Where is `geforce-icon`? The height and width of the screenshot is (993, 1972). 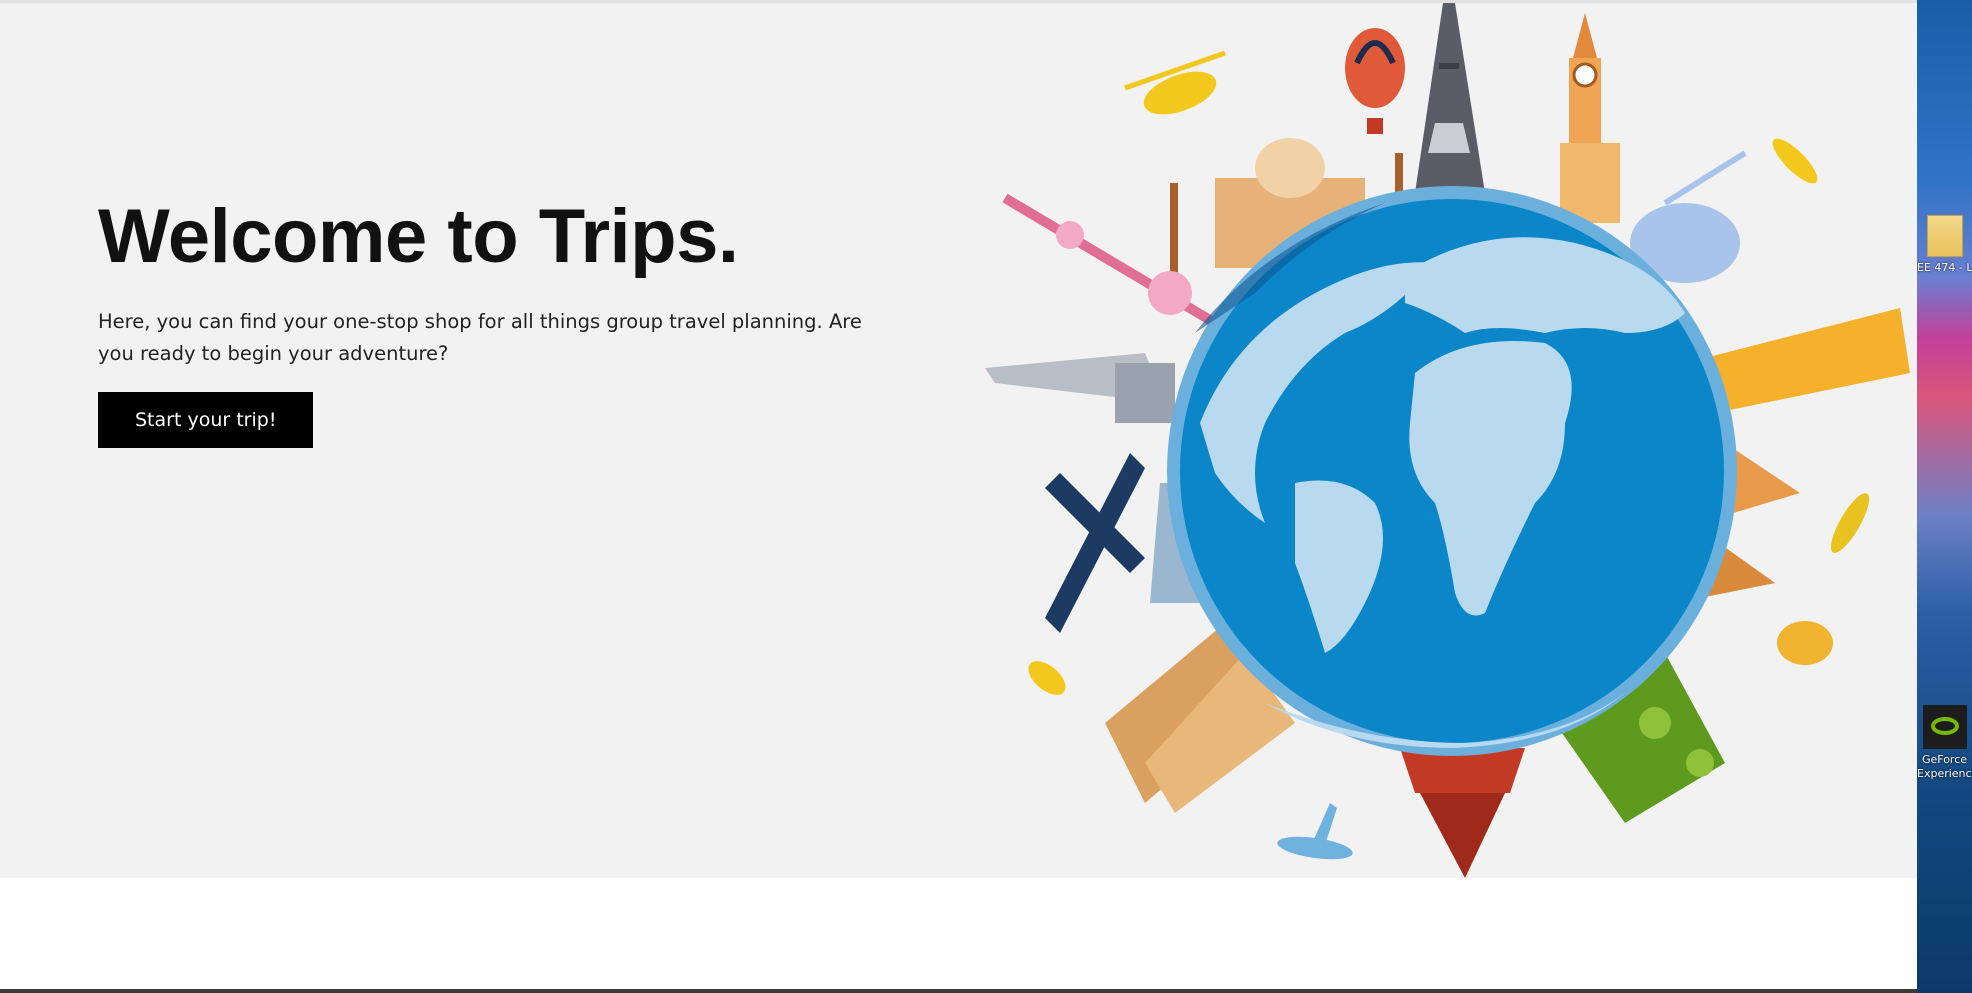 geforce-icon is located at coordinates (1944, 727).